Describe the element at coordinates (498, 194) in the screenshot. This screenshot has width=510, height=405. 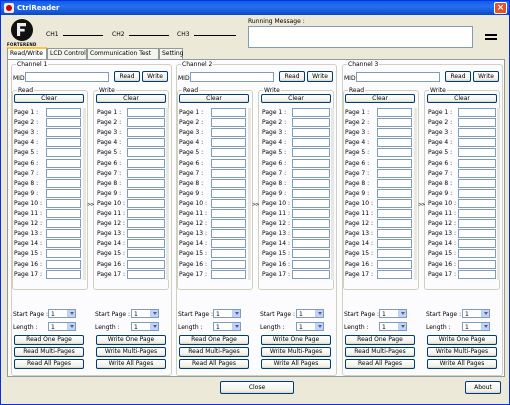
I see `channel-3-write-scrollbar` at that location.